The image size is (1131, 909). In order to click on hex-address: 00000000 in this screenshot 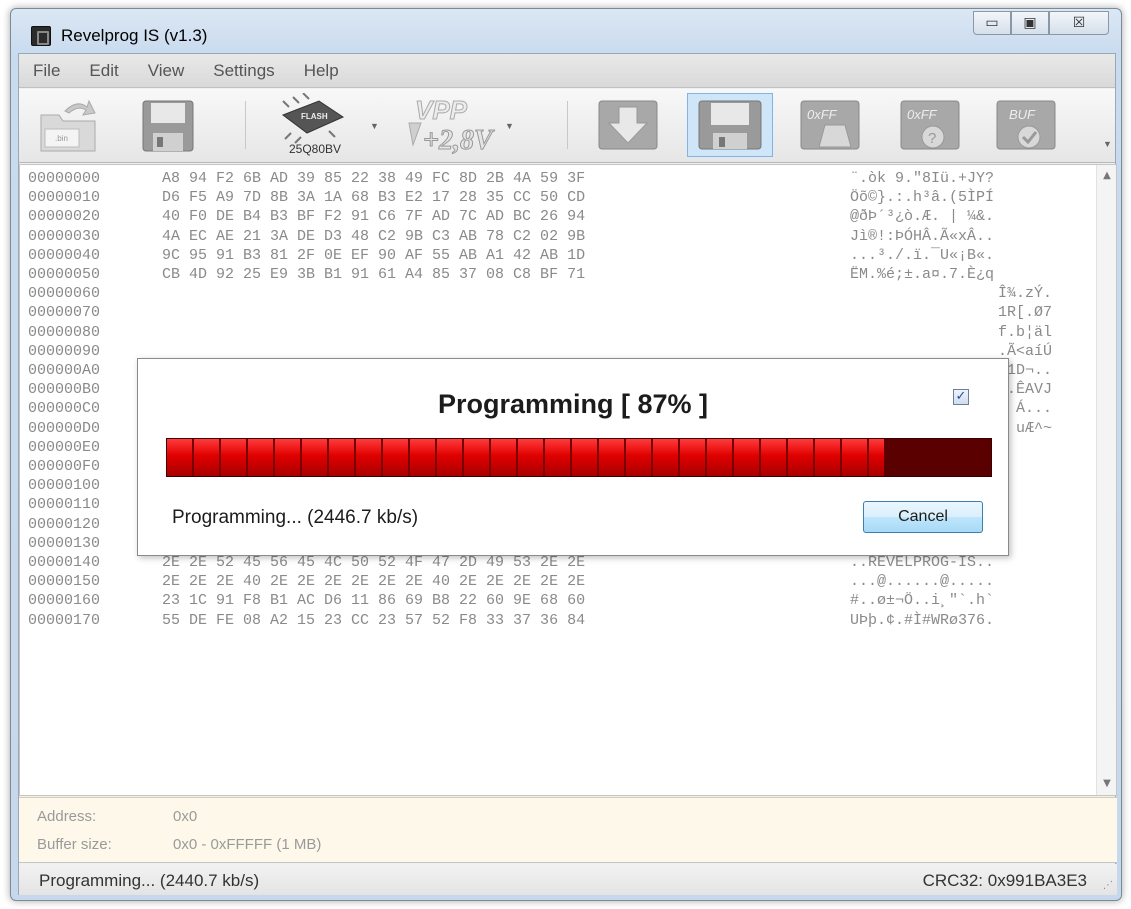, I will do `click(64, 178)`.